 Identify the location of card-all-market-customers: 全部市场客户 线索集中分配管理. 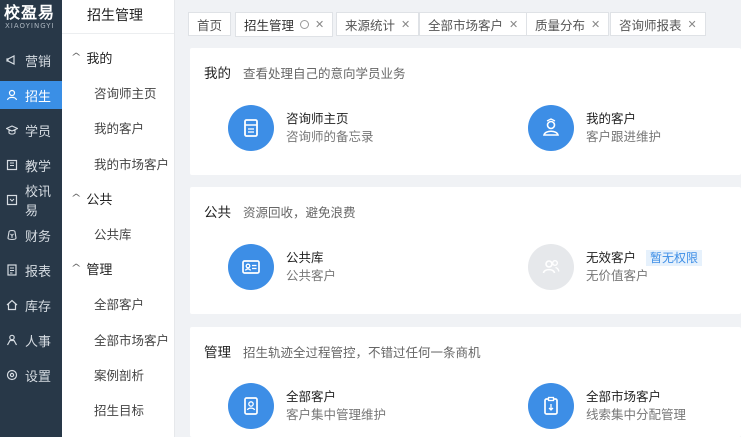
(607, 406).